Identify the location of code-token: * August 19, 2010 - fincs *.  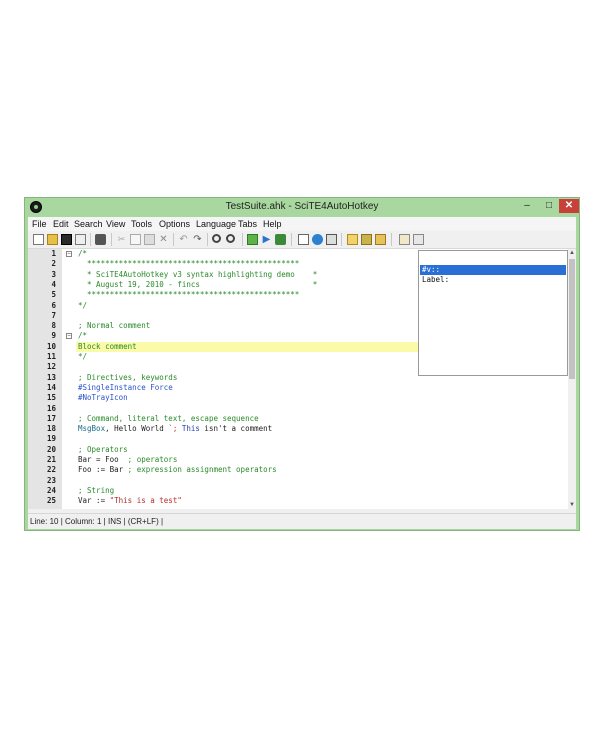
(198, 284).